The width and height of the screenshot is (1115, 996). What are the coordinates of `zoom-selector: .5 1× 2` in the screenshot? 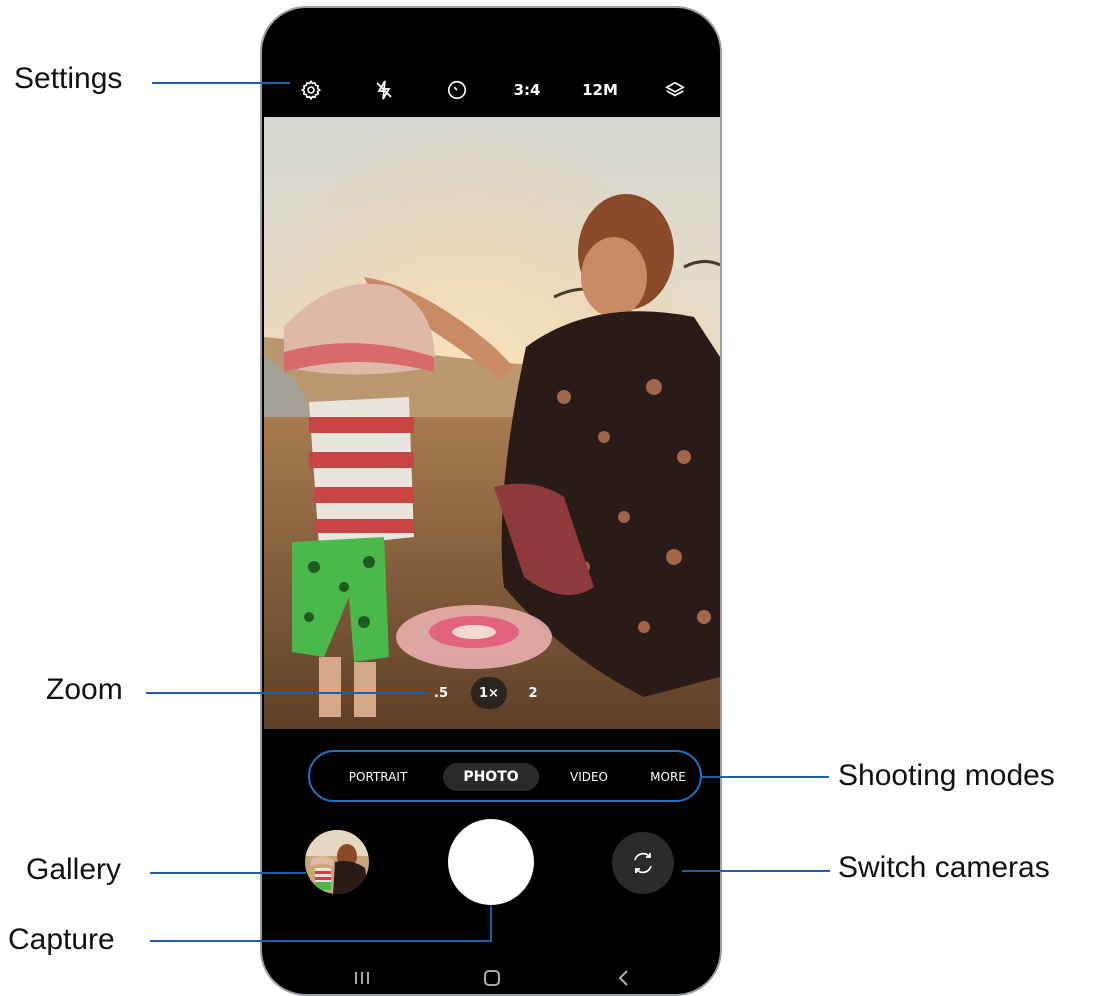 It's located at (487, 693).